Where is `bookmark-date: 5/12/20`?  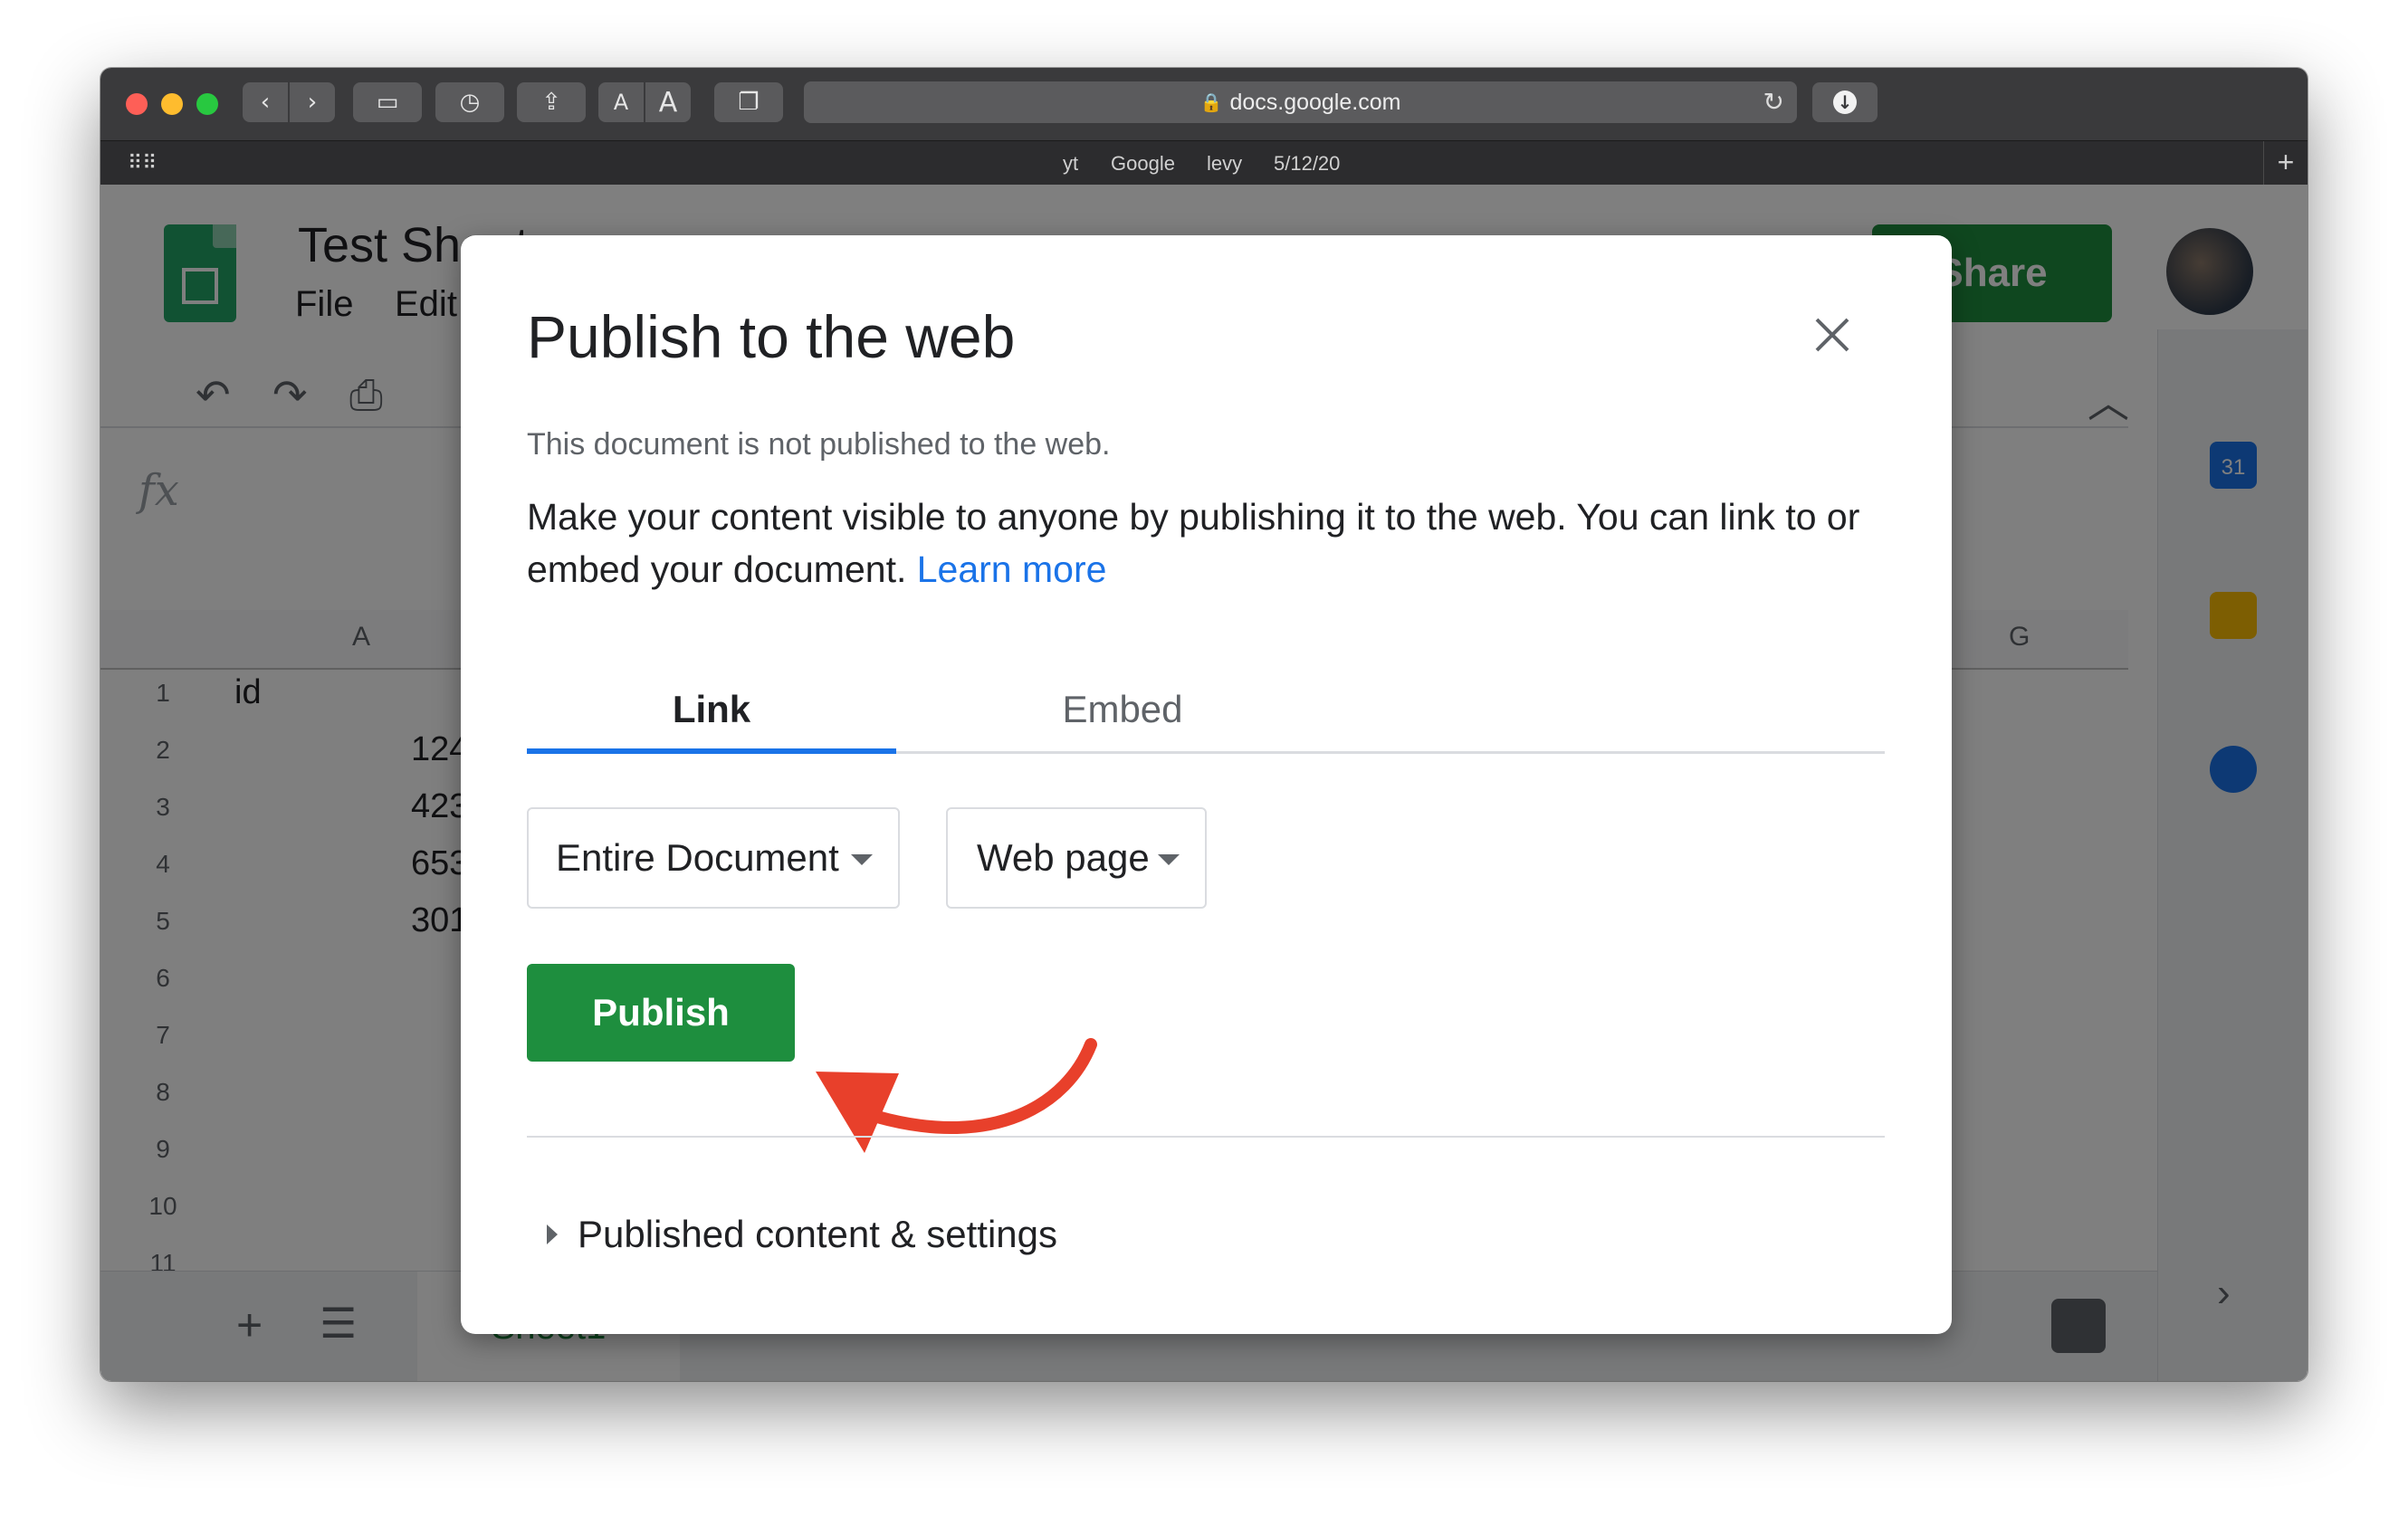 bookmark-date: 5/12/20 is located at coordinates (1307, 164).